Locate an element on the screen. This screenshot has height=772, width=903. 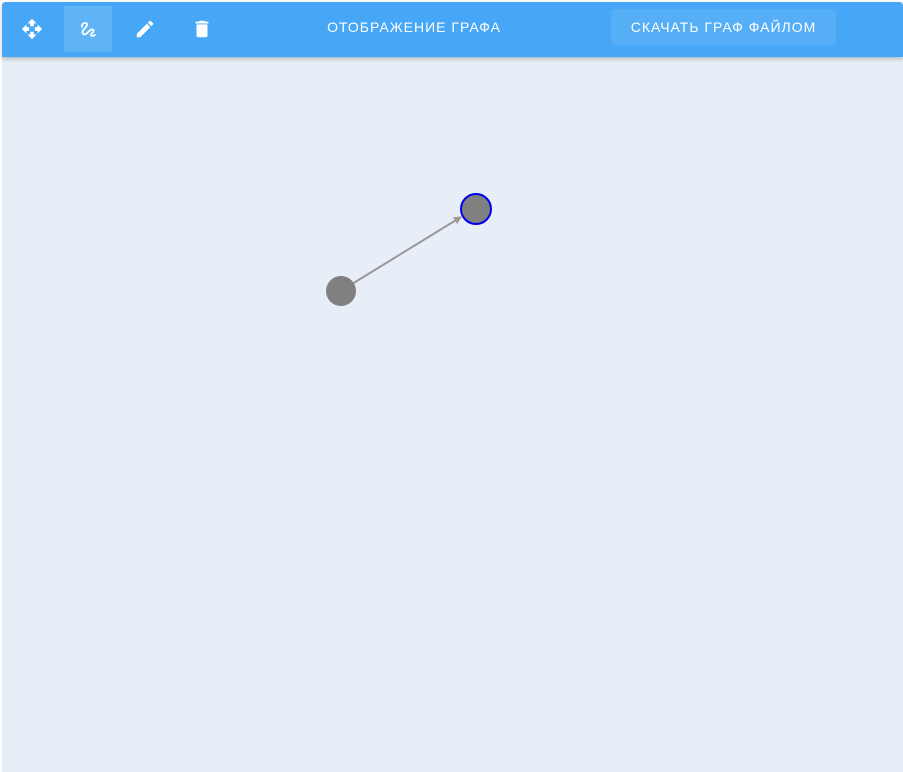
move-icon is located at coordinates (32, 29).